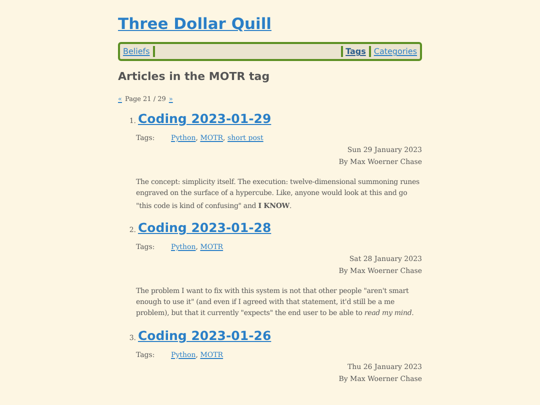  I want to click on article-title-link: Coding 2023-01-29, so click(205, 118).